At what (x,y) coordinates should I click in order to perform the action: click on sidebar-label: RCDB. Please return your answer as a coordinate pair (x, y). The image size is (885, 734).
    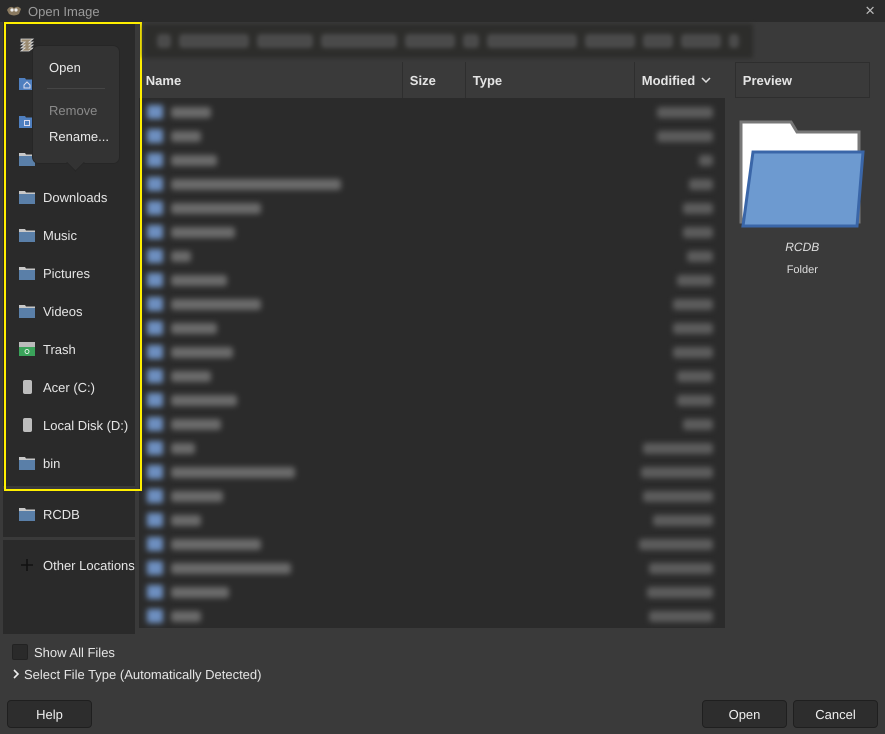
    Looking at the image, I should click on (61, 514).